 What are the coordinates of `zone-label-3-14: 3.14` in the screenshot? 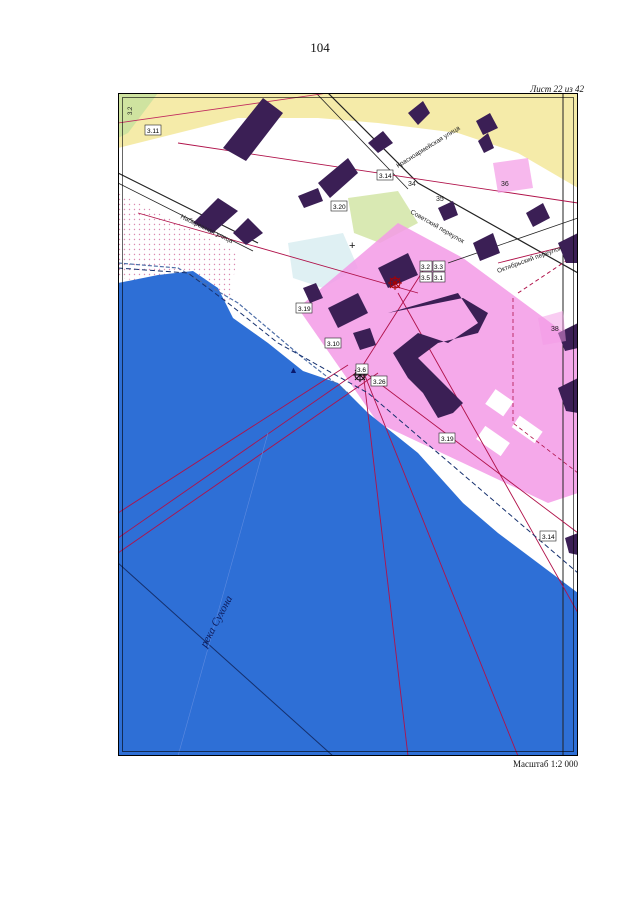 It's located at (548, 536).